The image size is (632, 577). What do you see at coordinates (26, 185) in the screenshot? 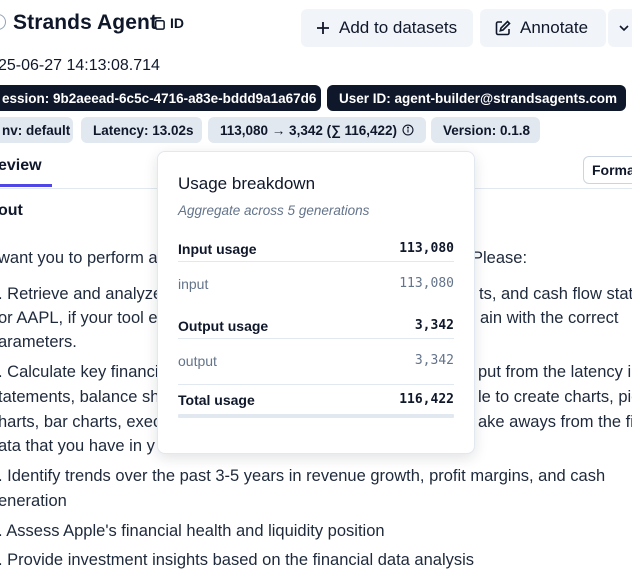
I see `tab-active-indicator` at bounding box center [26, 185].